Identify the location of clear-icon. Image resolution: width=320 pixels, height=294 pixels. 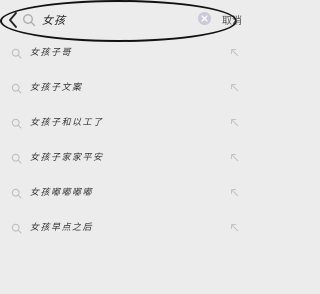
(204, 18).